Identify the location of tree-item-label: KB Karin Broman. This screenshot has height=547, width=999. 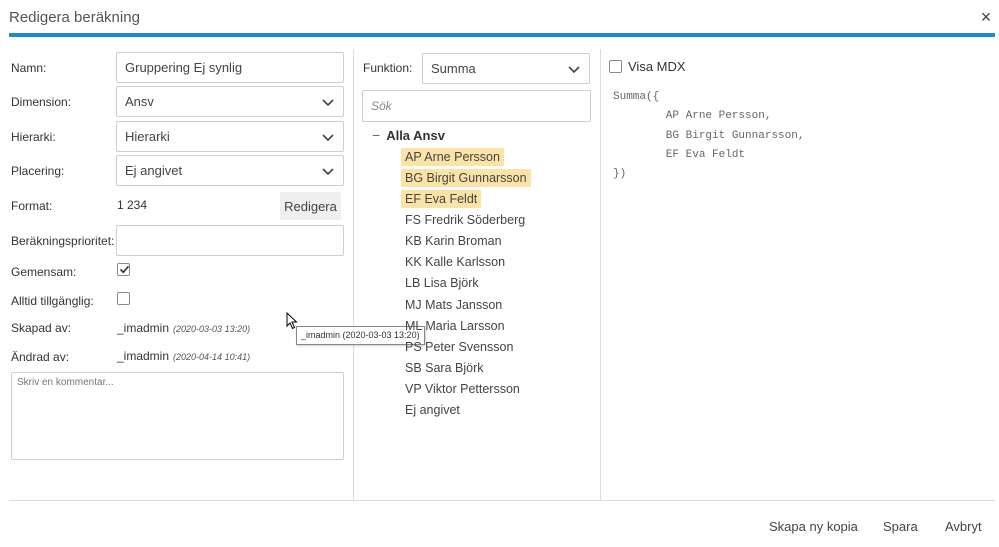
(453, 241).